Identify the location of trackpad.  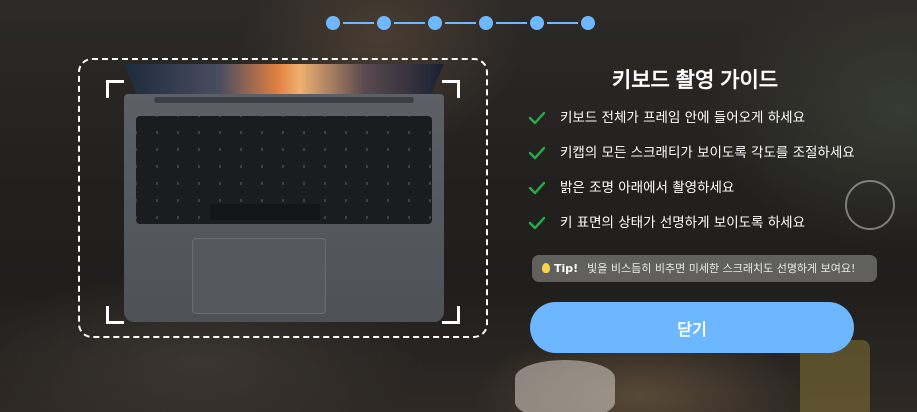
(259, 276).